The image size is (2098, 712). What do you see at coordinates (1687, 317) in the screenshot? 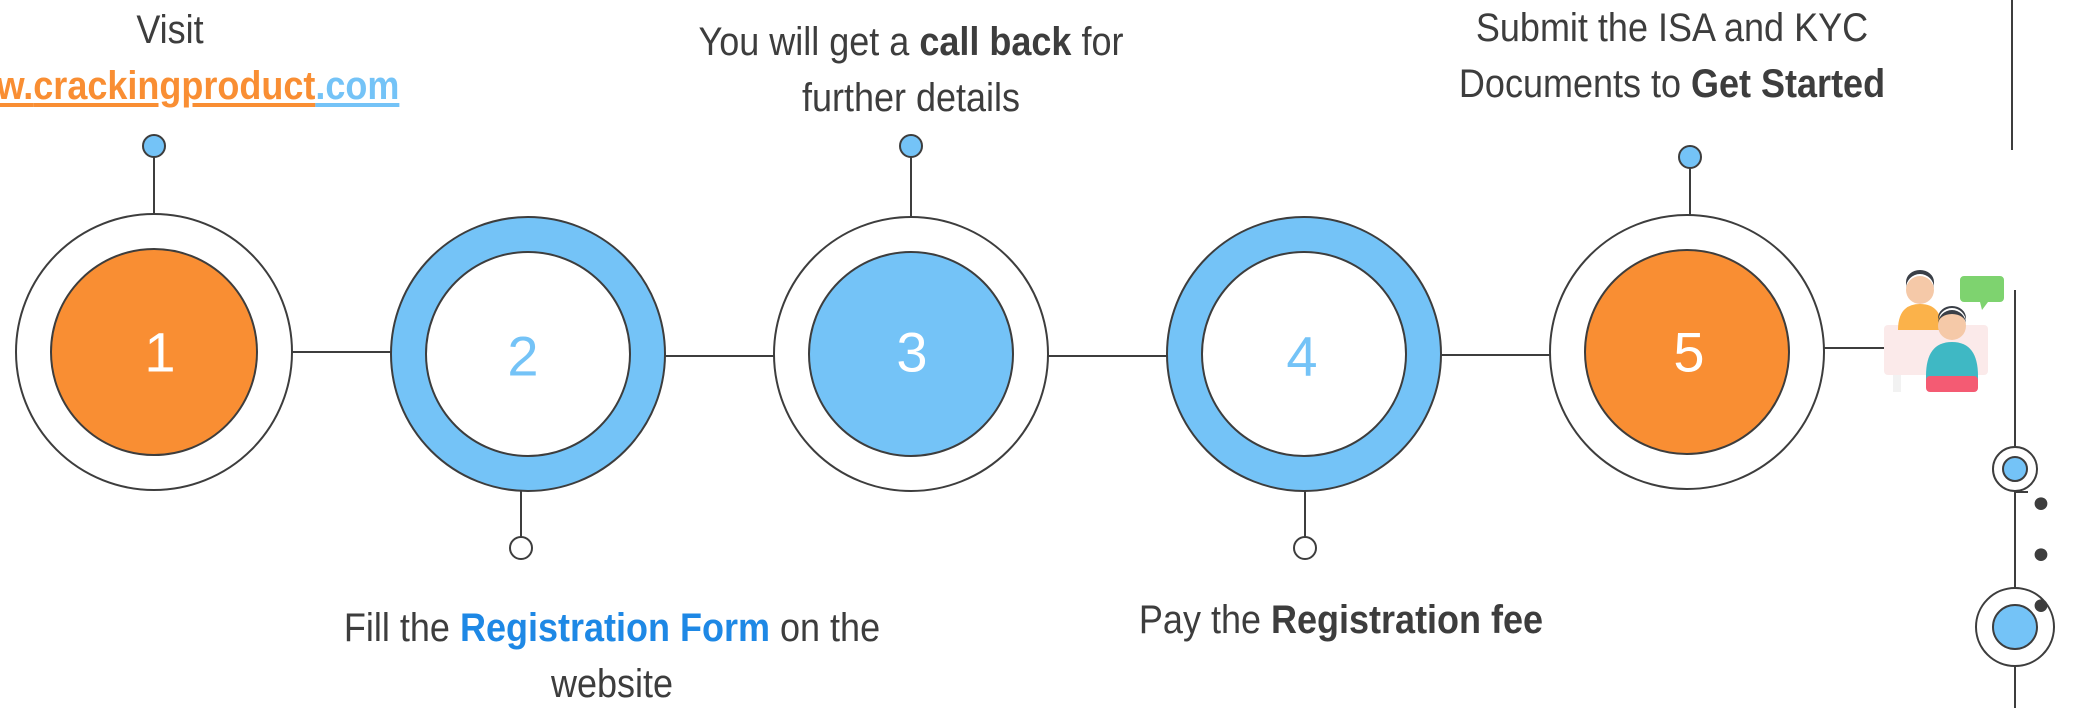
I see `step-5: 5` at bounding box center [1687, 317].